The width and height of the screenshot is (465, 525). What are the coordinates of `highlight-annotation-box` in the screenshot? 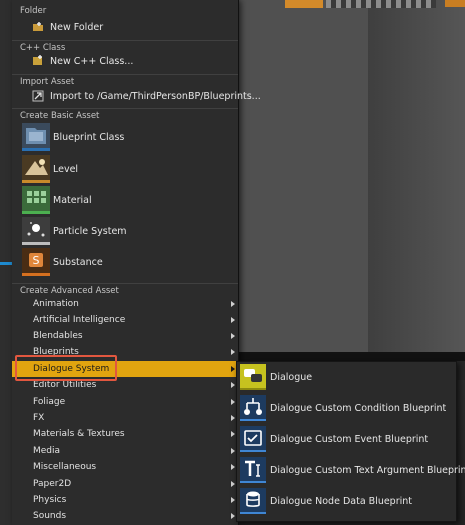 It's located at (66, 368).